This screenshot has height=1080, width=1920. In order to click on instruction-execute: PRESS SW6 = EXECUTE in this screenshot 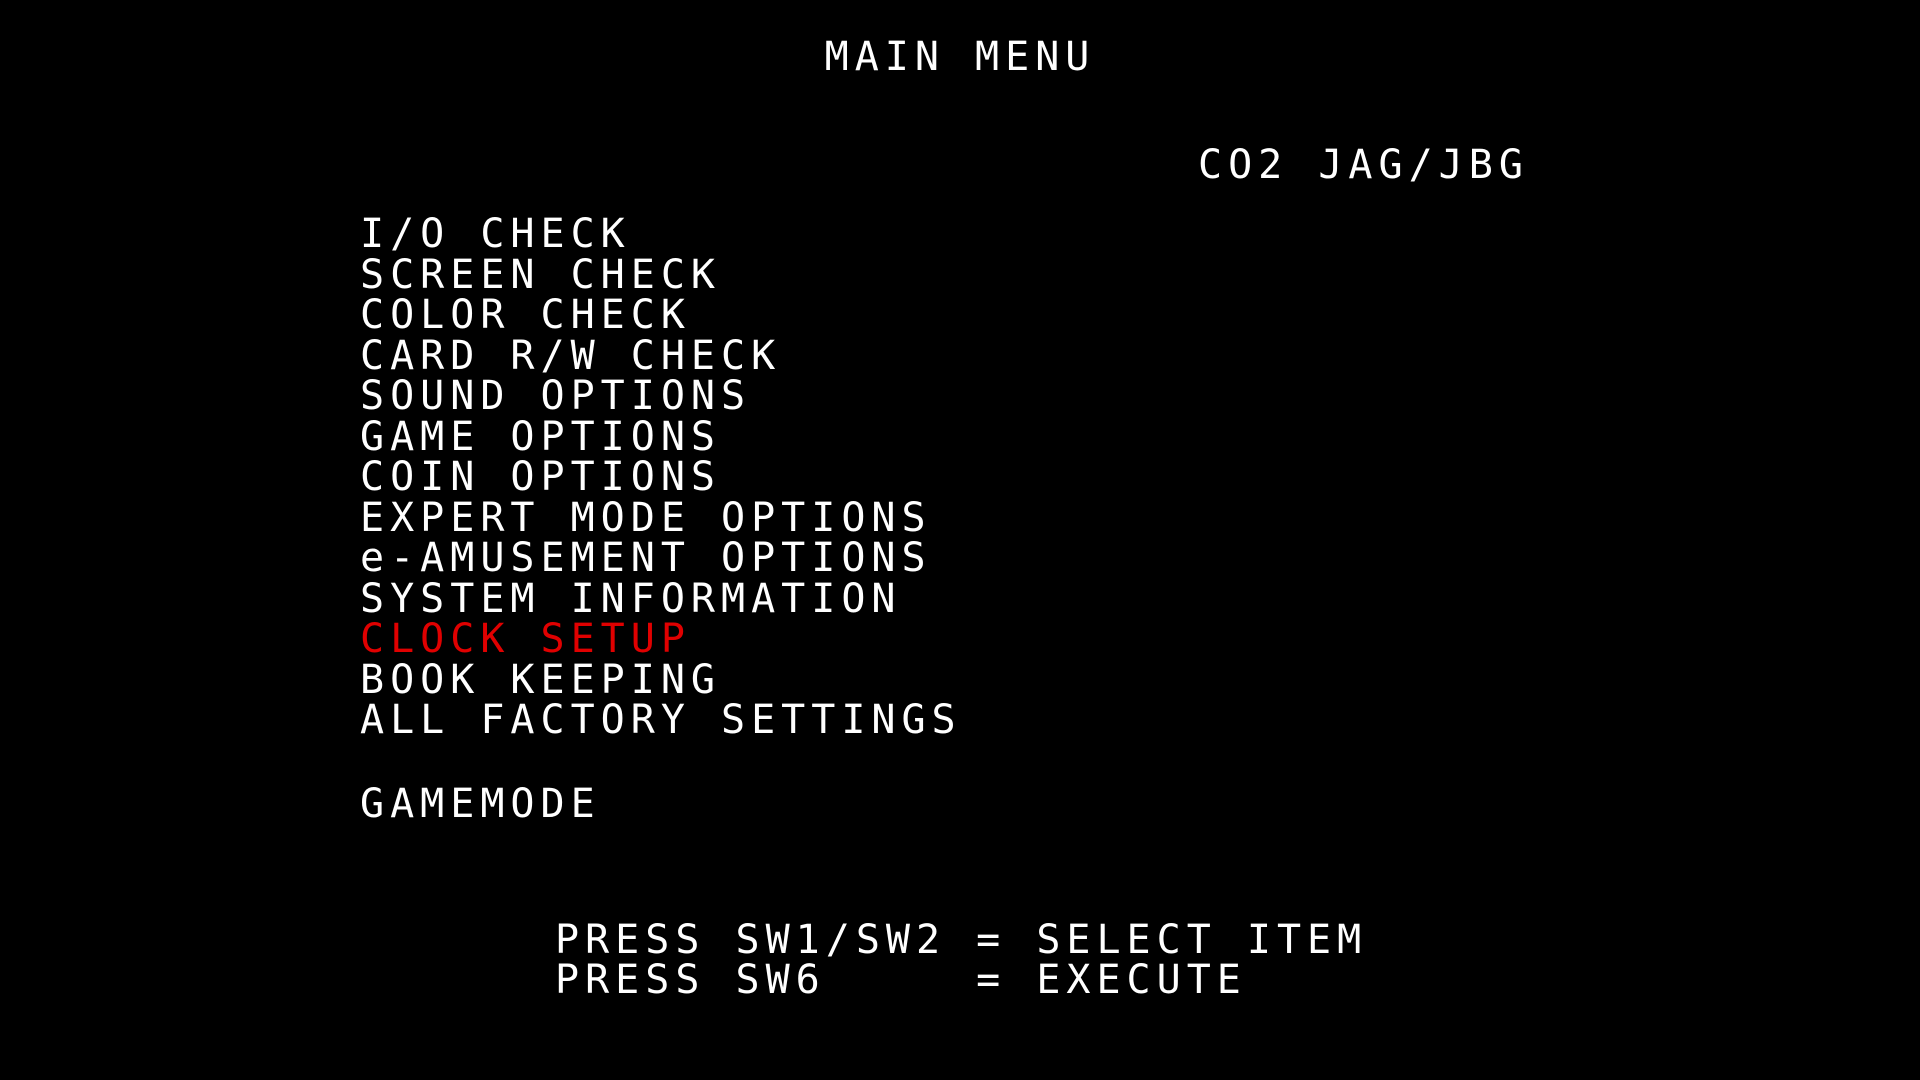, I will do `click(901, 980)`.